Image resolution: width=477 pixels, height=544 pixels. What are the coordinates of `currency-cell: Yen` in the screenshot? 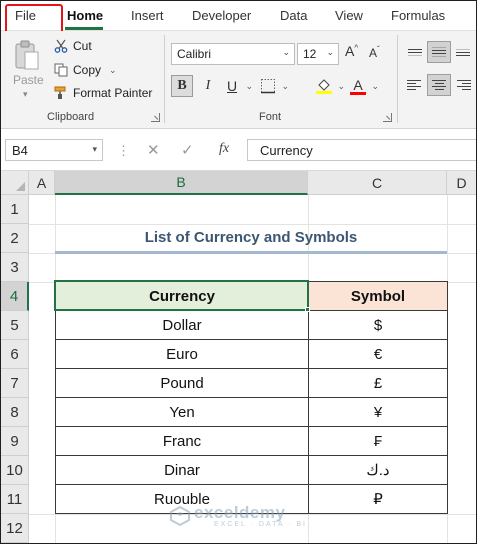 It's located at (182, 412).